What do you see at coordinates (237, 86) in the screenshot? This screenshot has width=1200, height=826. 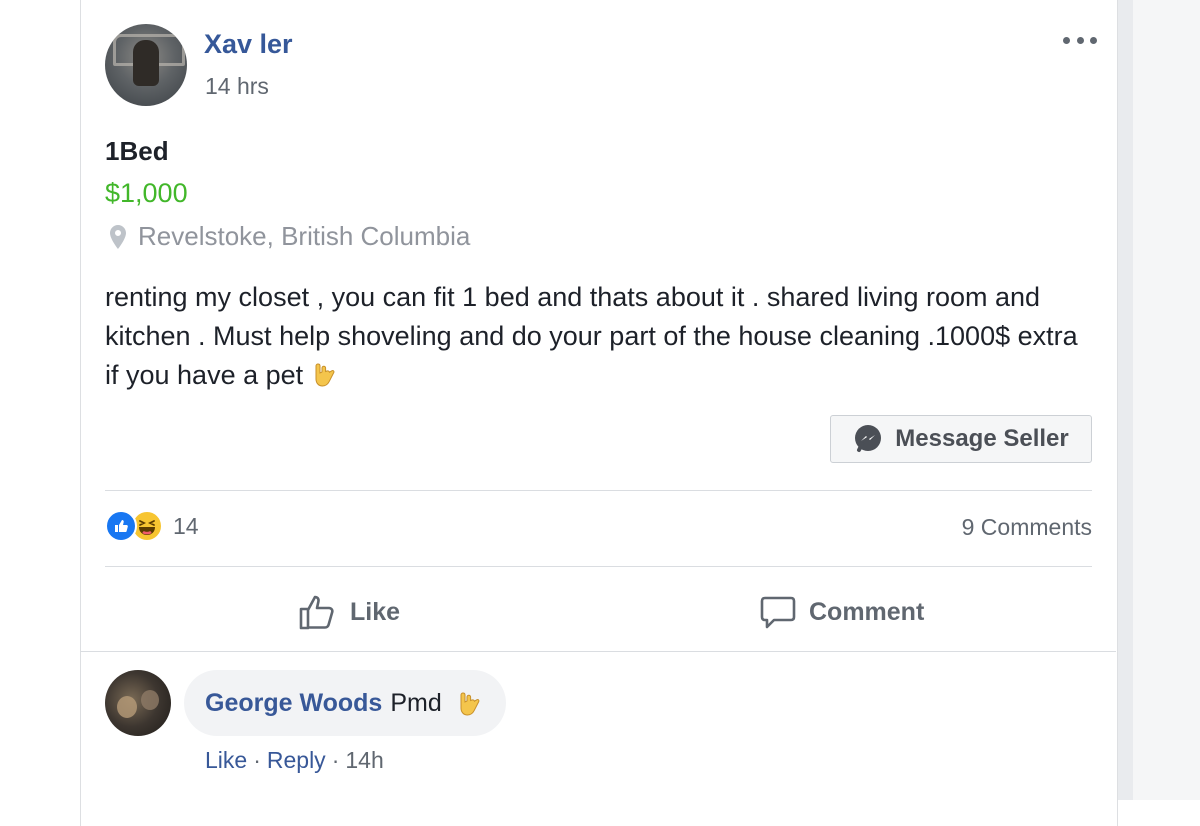 I see `post-timestamp: 14 hrs` at bounding box center [237, 86].